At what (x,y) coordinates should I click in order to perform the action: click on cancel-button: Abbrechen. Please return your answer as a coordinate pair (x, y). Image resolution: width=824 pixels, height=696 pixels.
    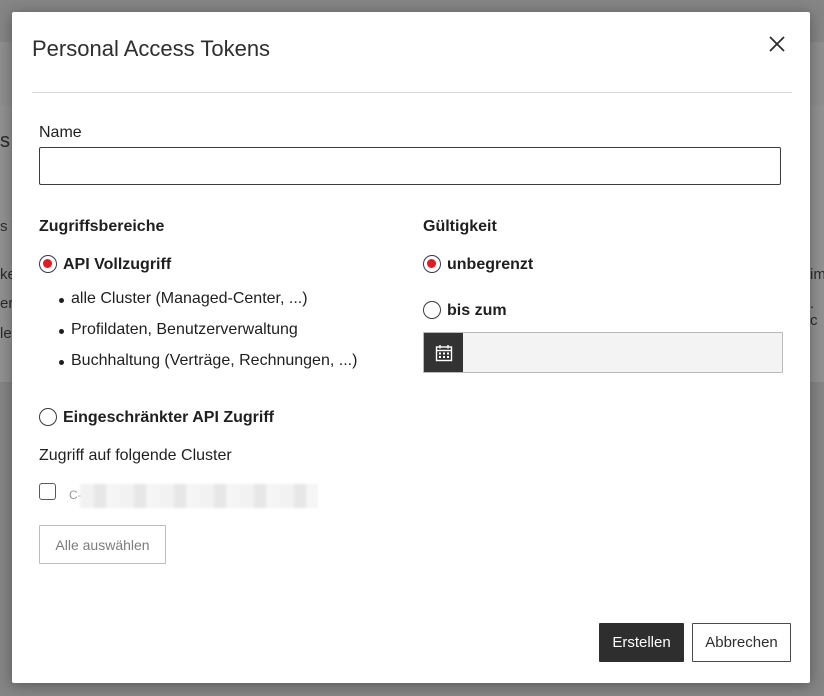
    Looking at the image, I should click on (741, 642).